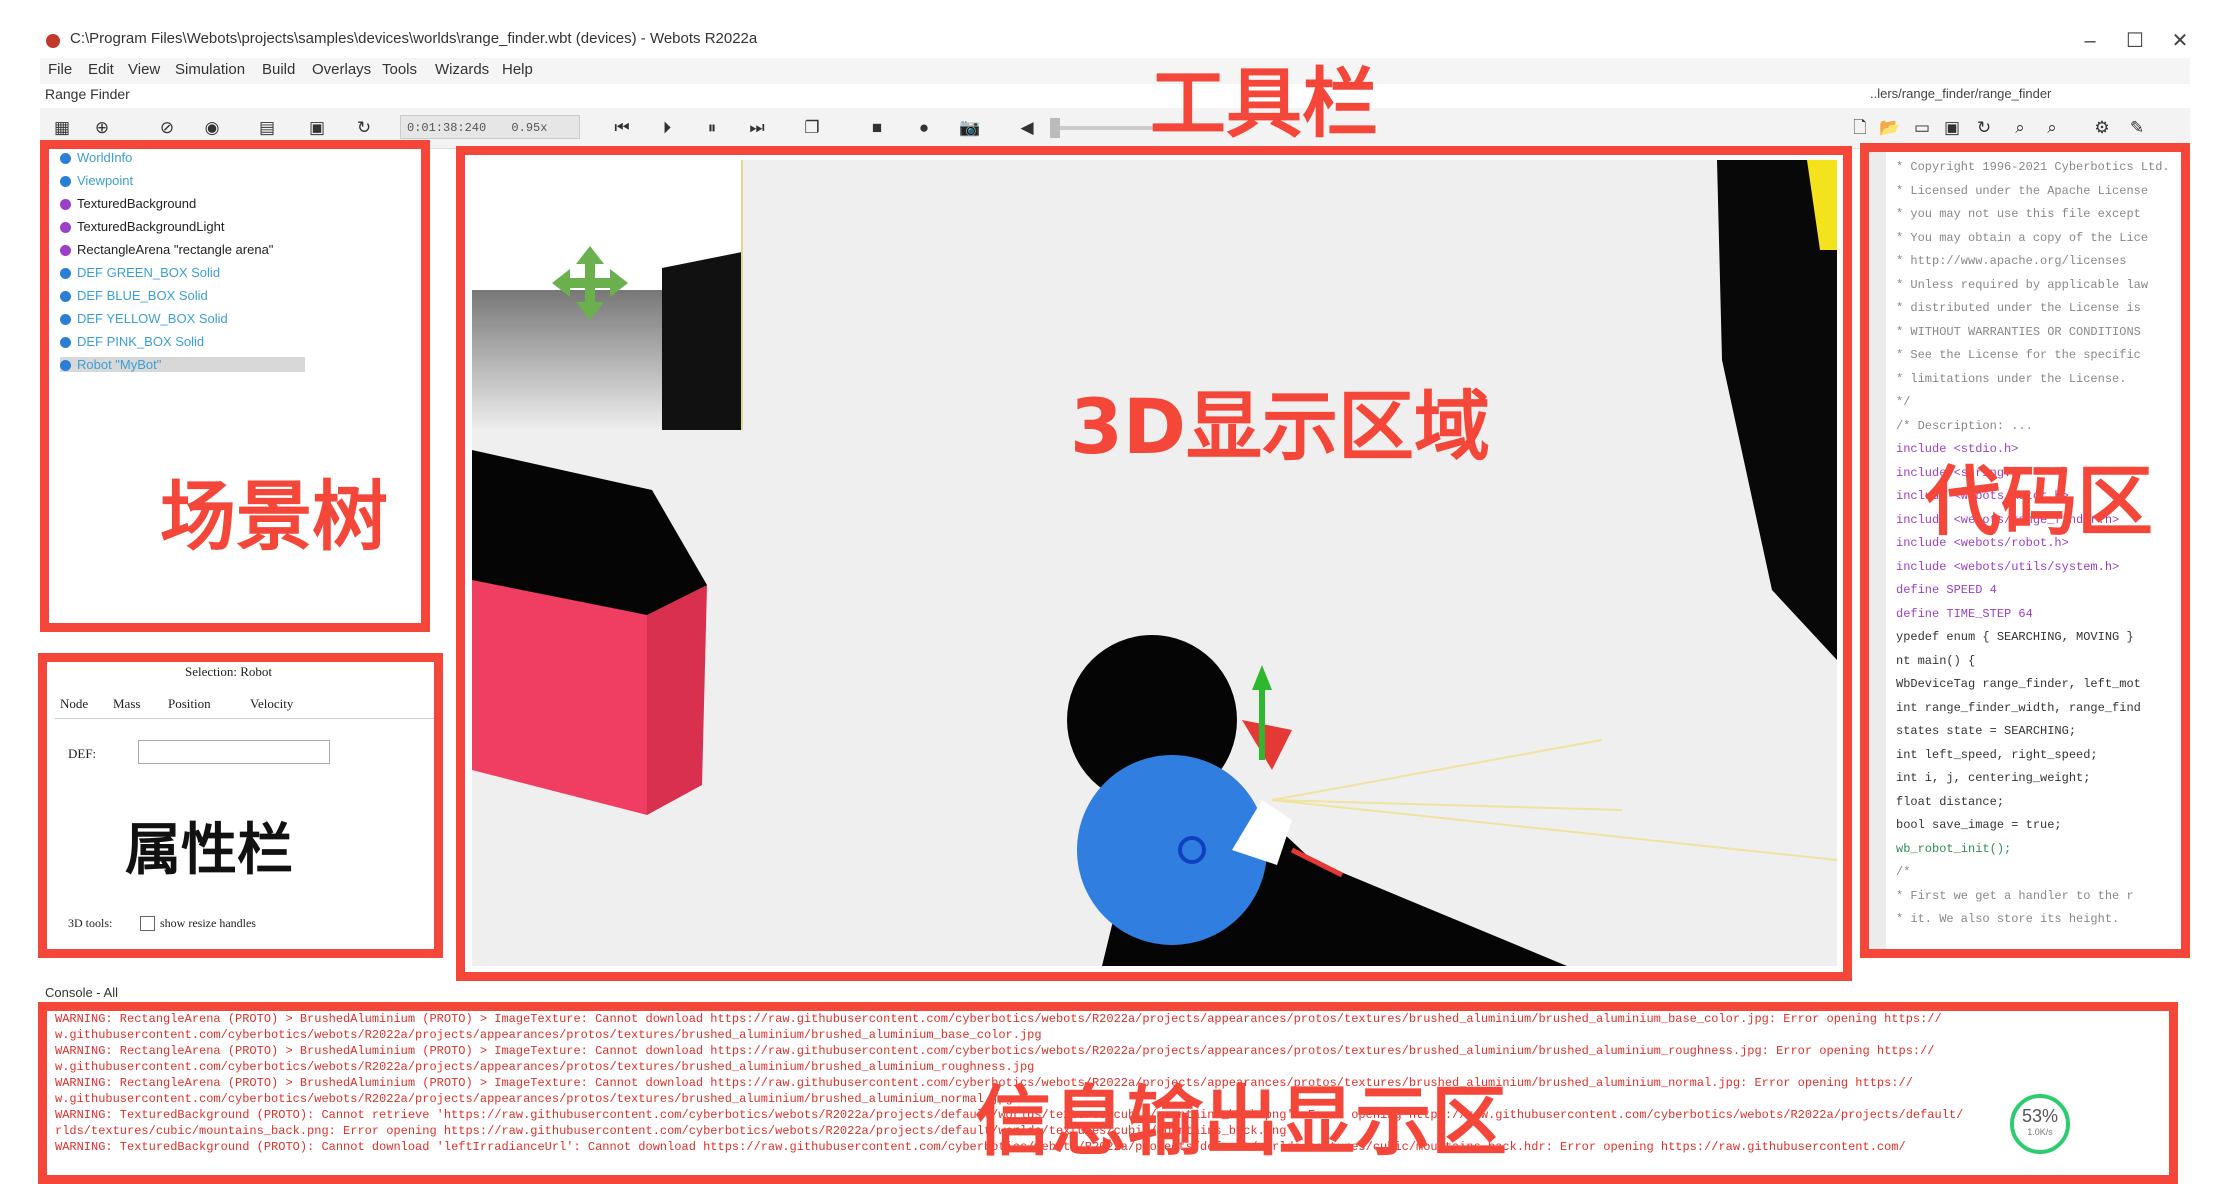 The width and height of the screenshot is (2224, 1184). I want to click on menu-file: File, so click(60, 69).